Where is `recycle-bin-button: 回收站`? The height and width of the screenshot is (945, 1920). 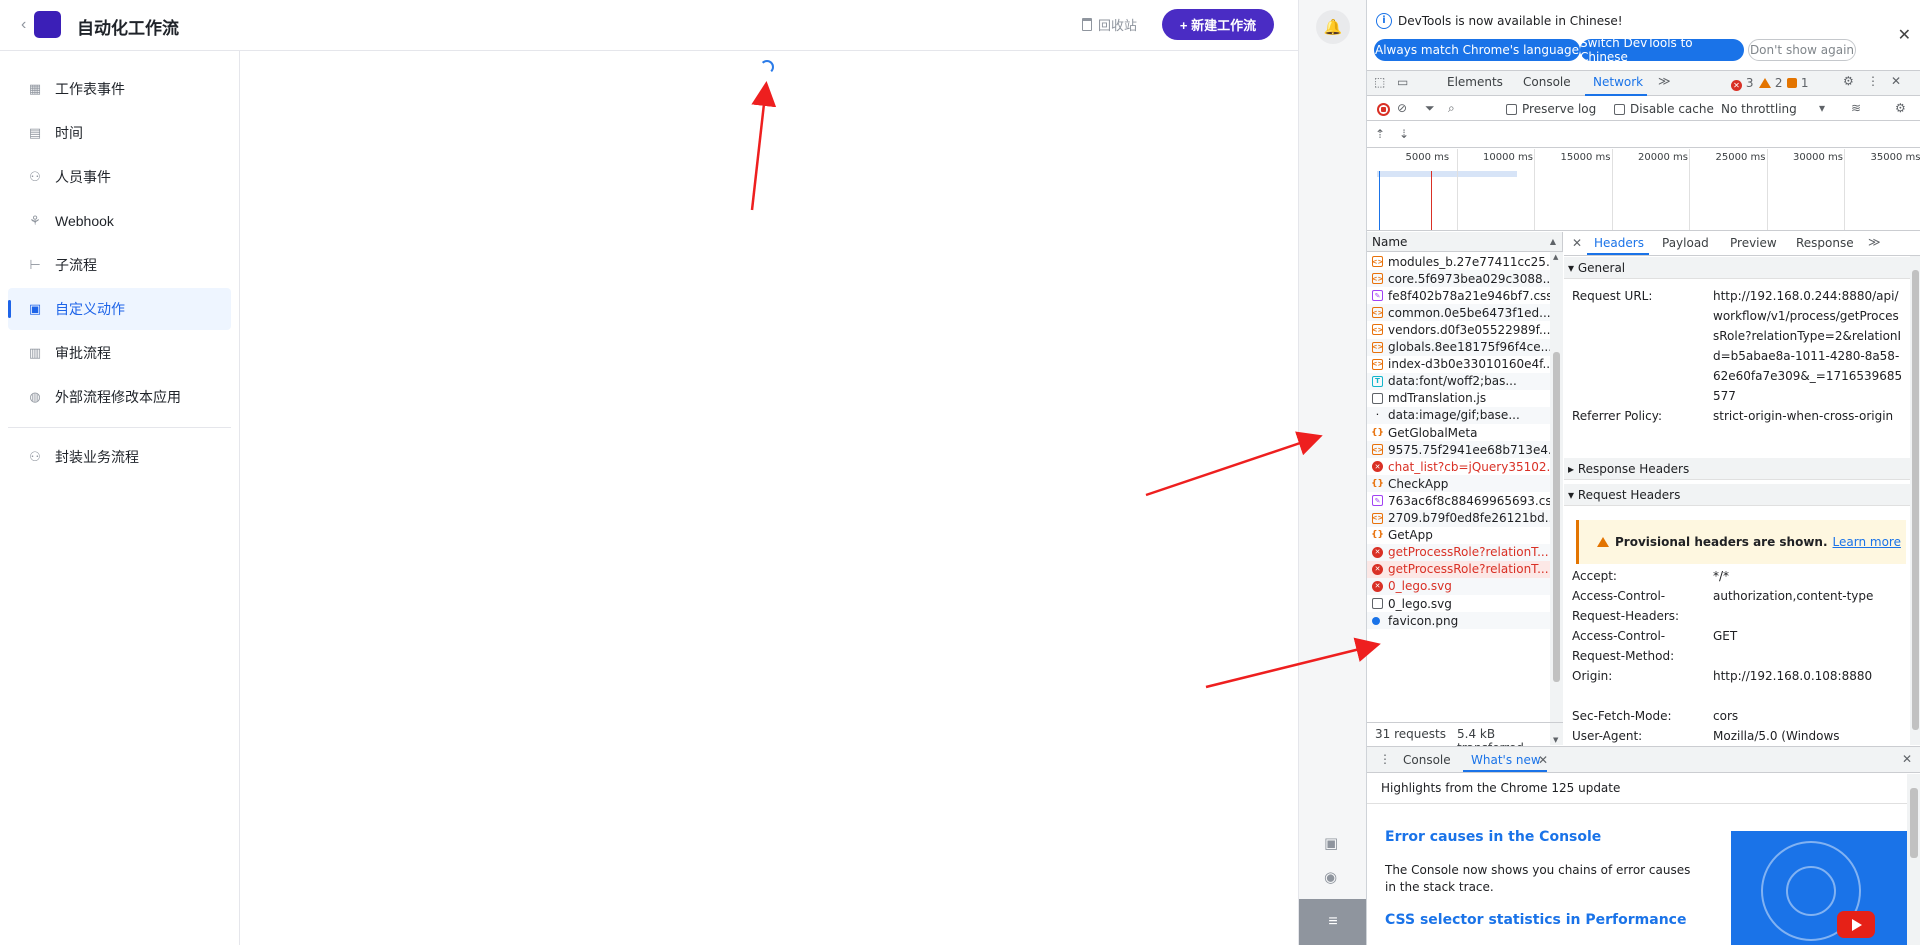 recycle-bin-button: 回收站 is located at coordinates (1109, 24).